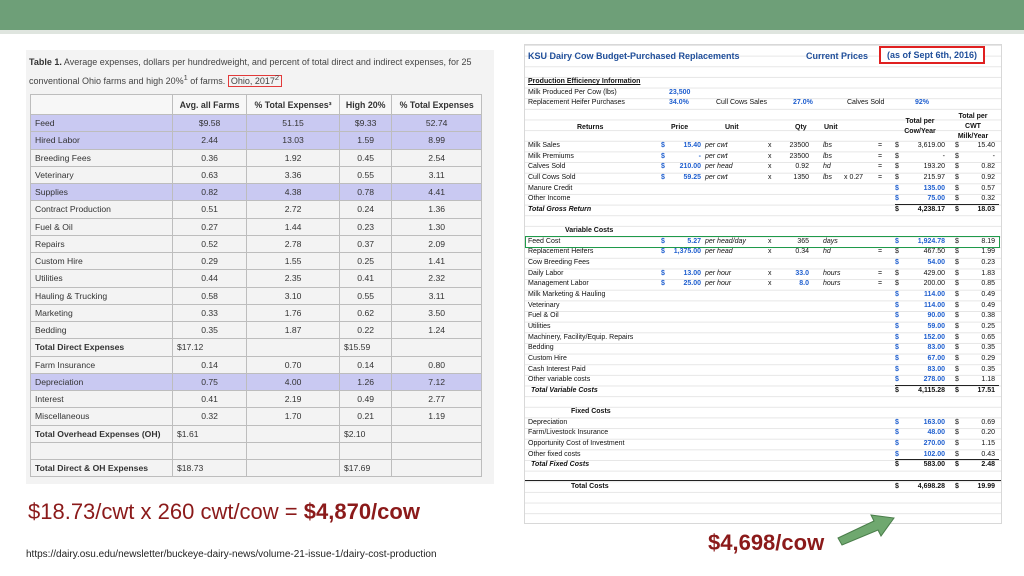  Describe the element at coordinates (544, 305) in the screenshot. I see `variable-row-label: Veterinary` at that location.